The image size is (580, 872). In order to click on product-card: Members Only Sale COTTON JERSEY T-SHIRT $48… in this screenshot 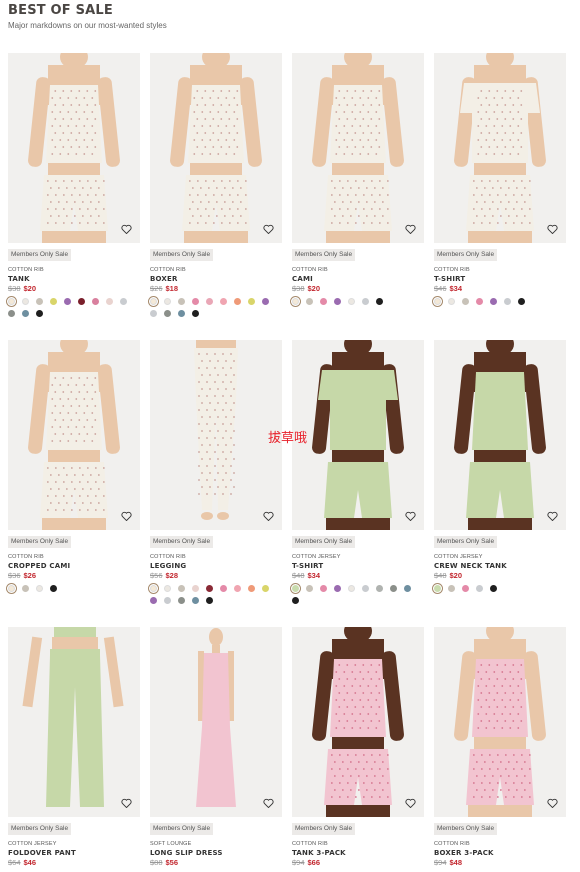, I will do `click(358, 474)`.